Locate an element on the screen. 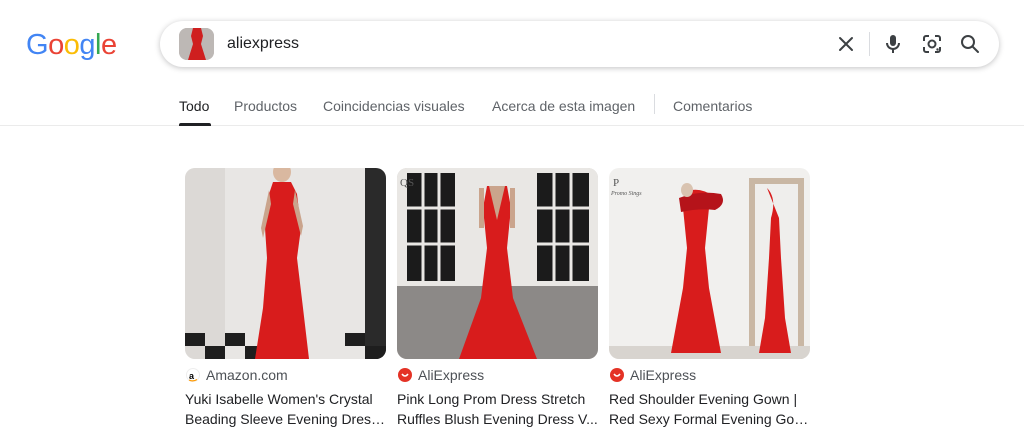 This screenshot has height=429, width=1024. tab-separator is located at coordinates (654, 104).